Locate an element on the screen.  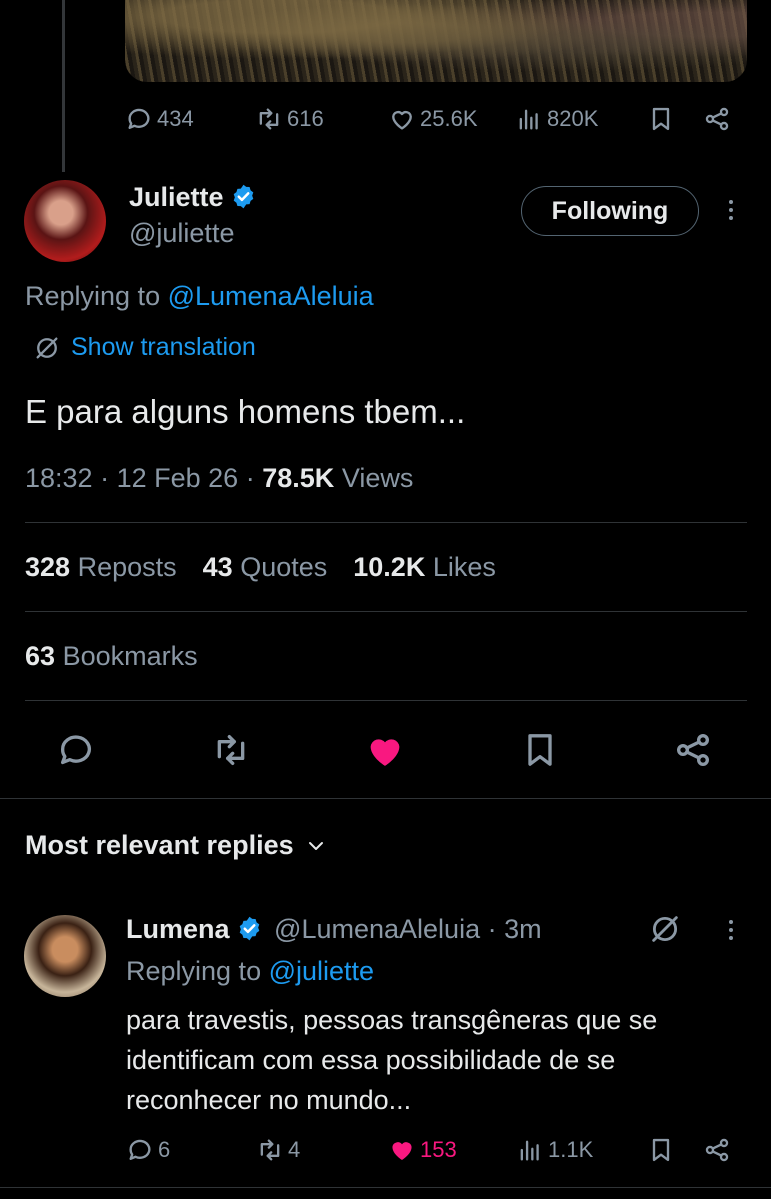
author-name-row: Juliette is located at coordinates (193, 199).